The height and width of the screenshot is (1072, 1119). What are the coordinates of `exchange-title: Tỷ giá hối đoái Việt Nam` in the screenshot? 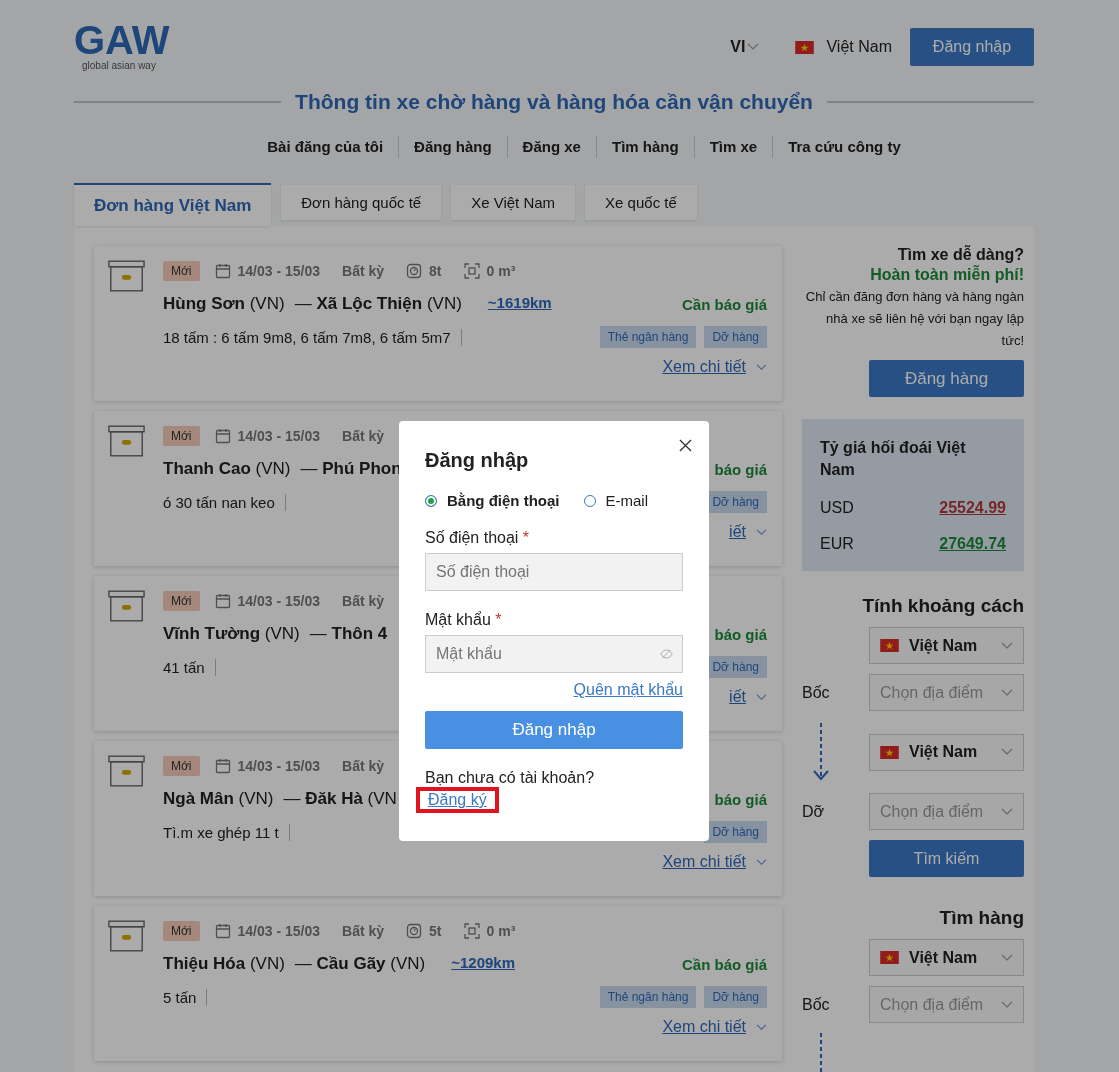 It's located at (893, 459).